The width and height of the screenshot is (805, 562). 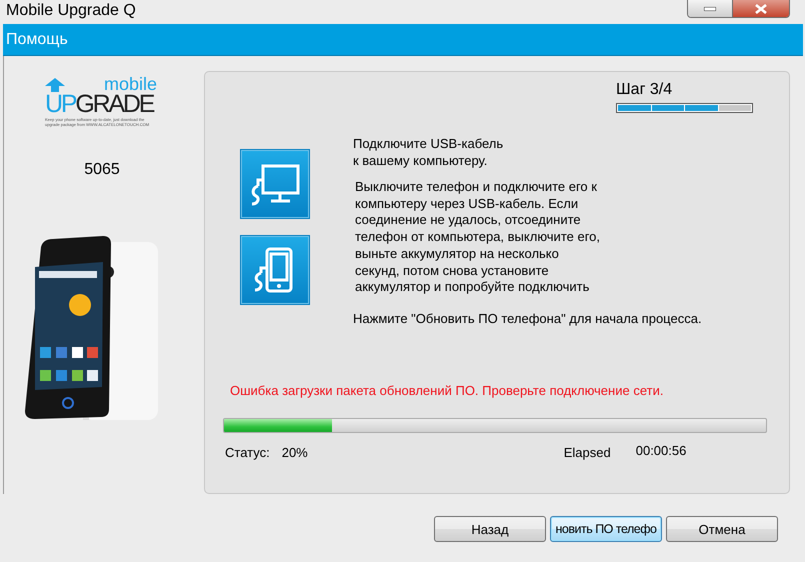 I want to click on status-value: 20%, so click(x=295, y=452).